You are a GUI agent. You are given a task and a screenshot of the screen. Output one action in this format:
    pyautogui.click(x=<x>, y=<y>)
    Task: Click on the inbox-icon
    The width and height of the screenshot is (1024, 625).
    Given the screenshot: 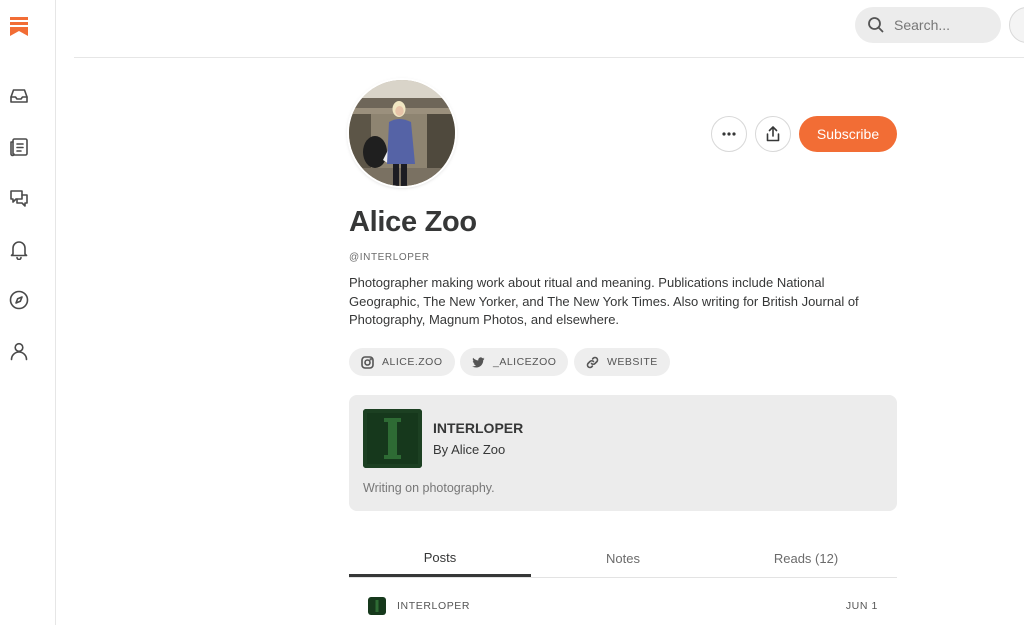 What is the action you would take?
    pyautogui.click(x=19, y=96)
    